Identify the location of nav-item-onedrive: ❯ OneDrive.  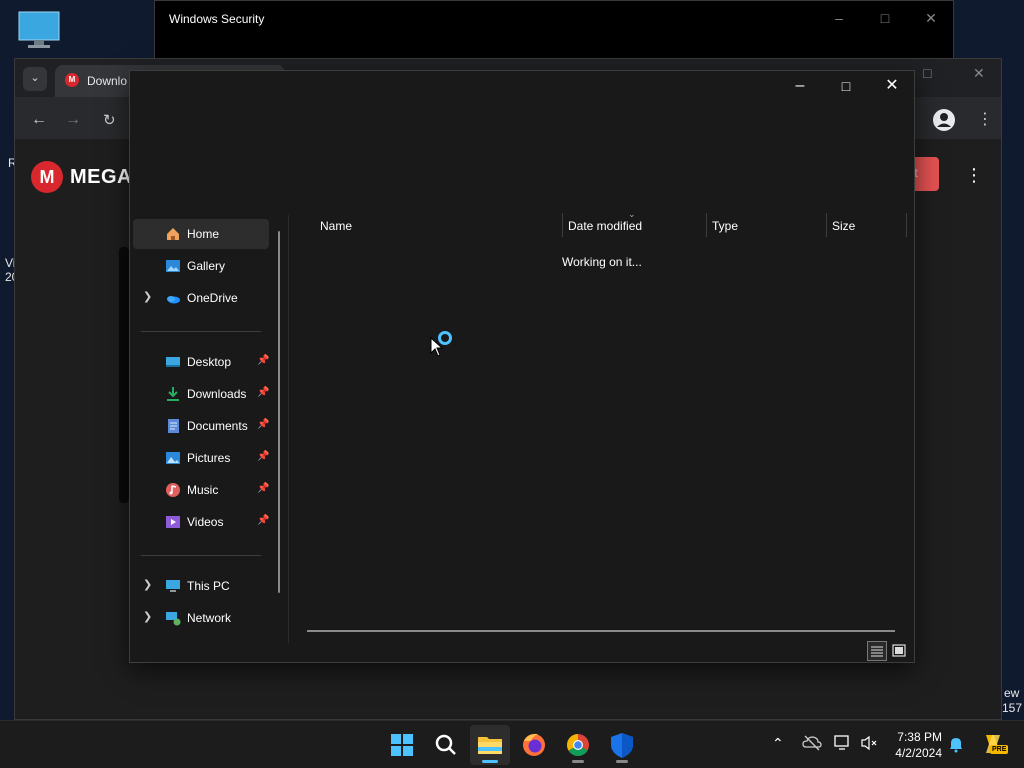
(201, 298).